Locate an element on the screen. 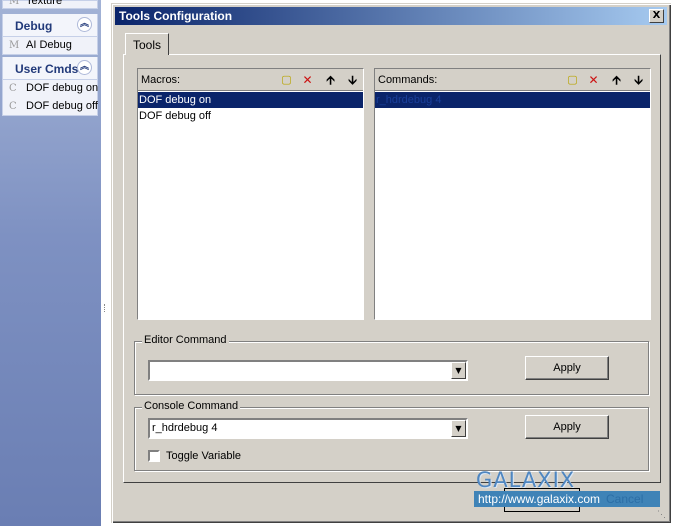 The image size is (674, 526). sidebar-item-label: AI Debug is located at coordinates (49, 45).